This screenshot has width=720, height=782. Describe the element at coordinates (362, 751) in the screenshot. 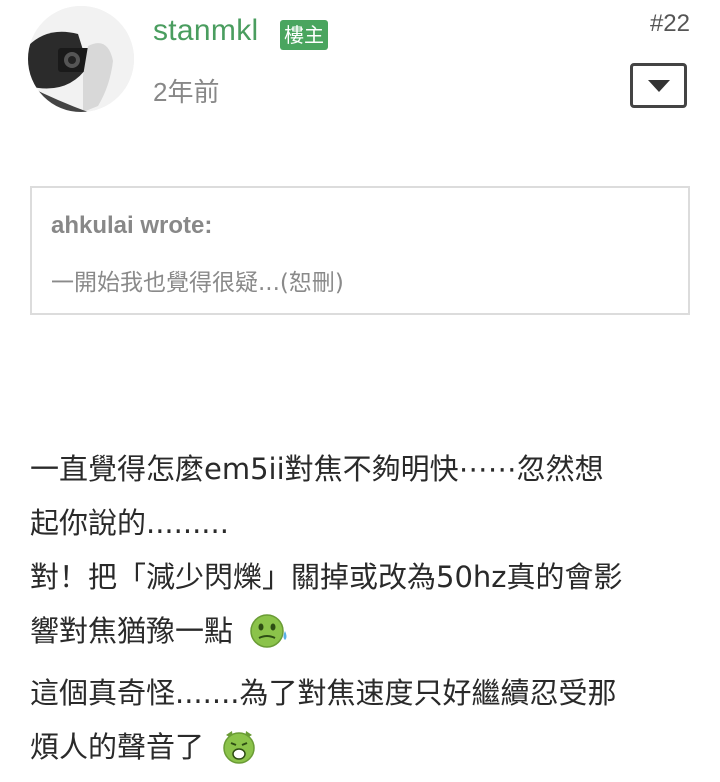

I see `content-line: 煩人的聲音了` at that location.